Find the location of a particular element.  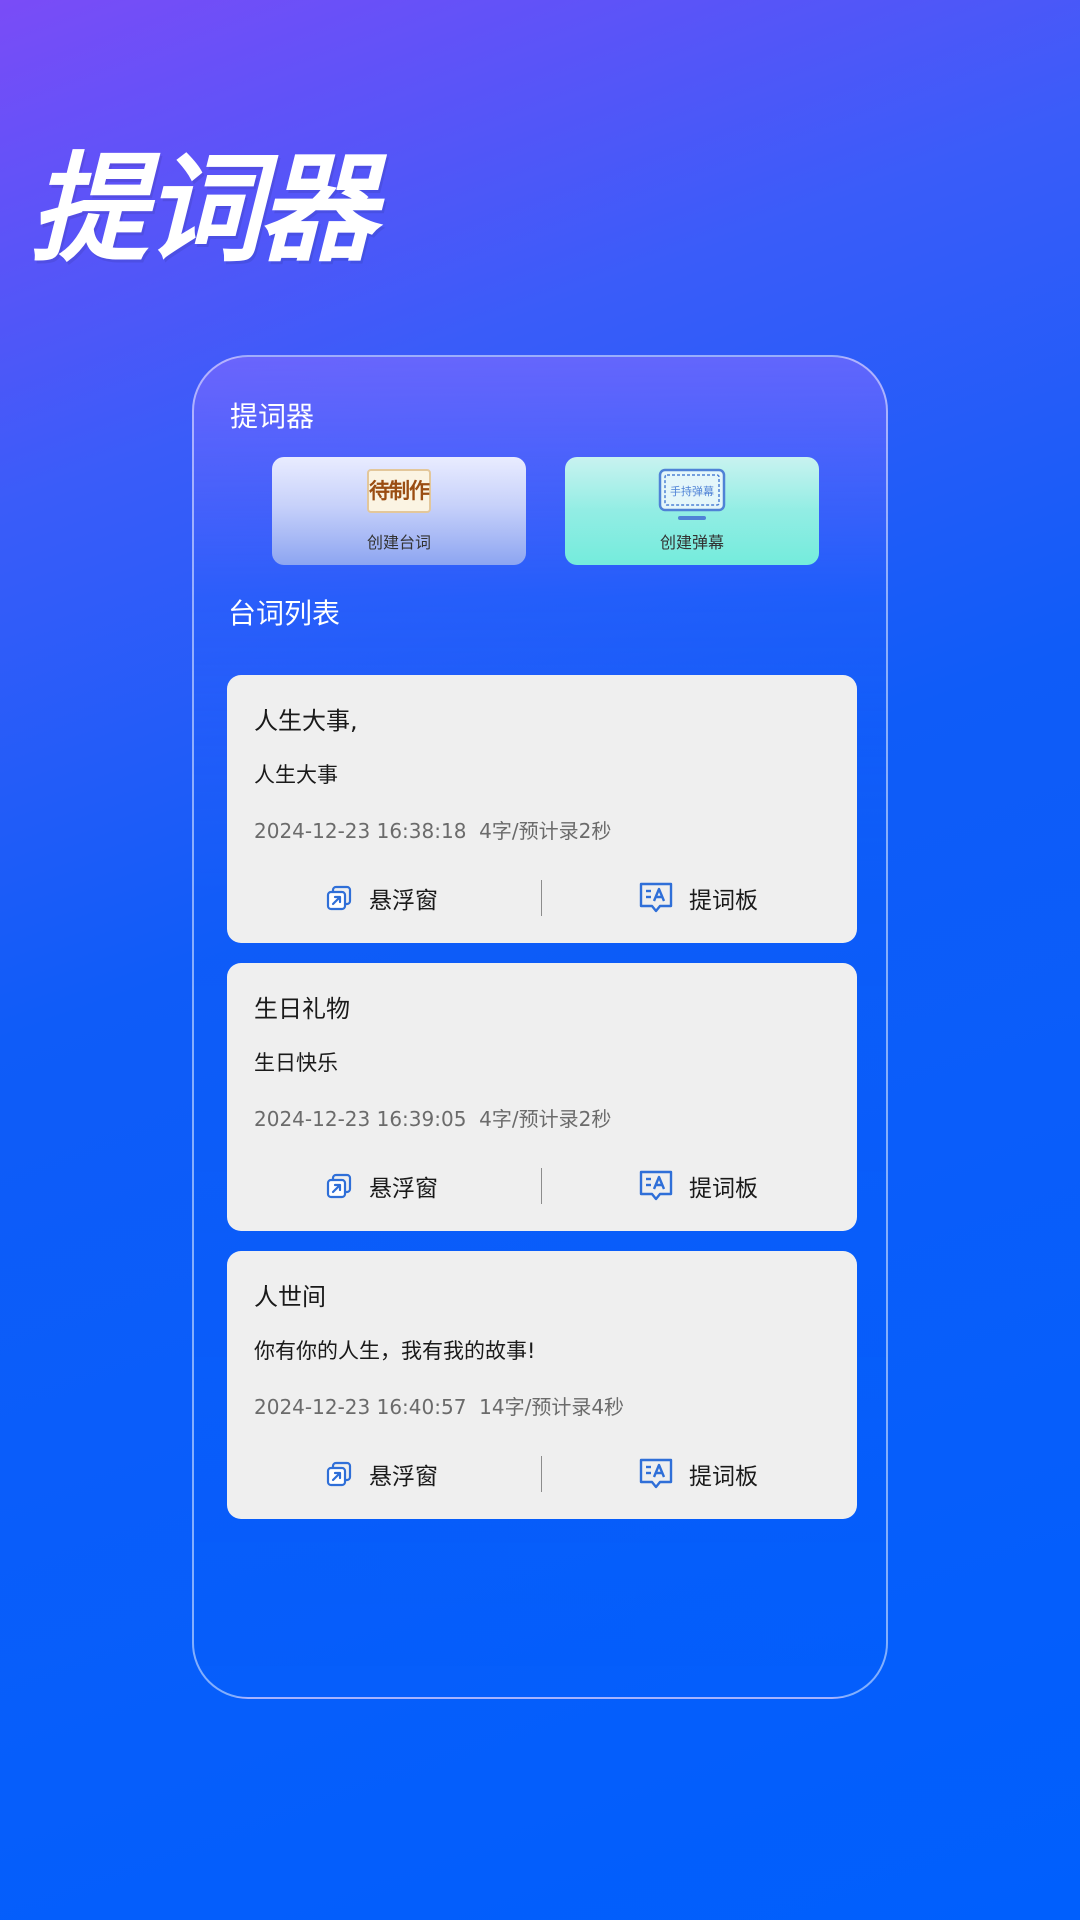

script-title: 人世间 is located at coordinates (290, 1297).